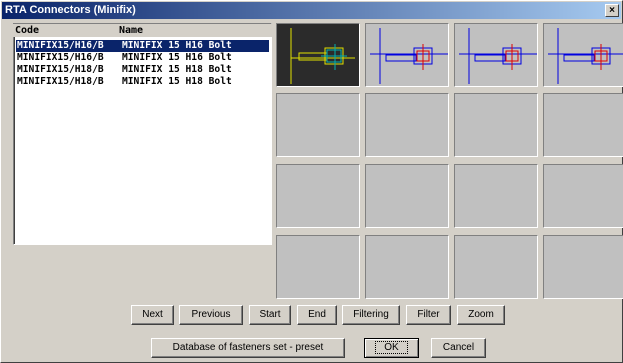  What do you see at coordinates (458, 348) in the screenshot?
I see `cancel-button: Cancel` at bounding box center [458, 348].